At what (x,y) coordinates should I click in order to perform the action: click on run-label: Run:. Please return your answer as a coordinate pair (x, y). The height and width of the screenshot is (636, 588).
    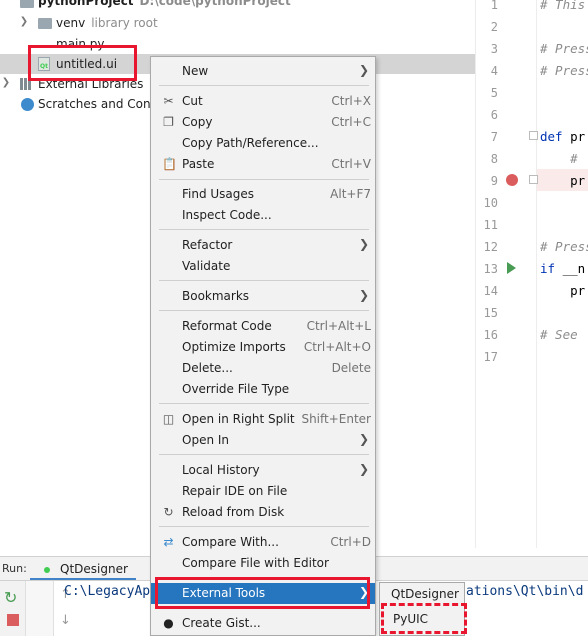
    Looking at the image, I should click on (14, 568).